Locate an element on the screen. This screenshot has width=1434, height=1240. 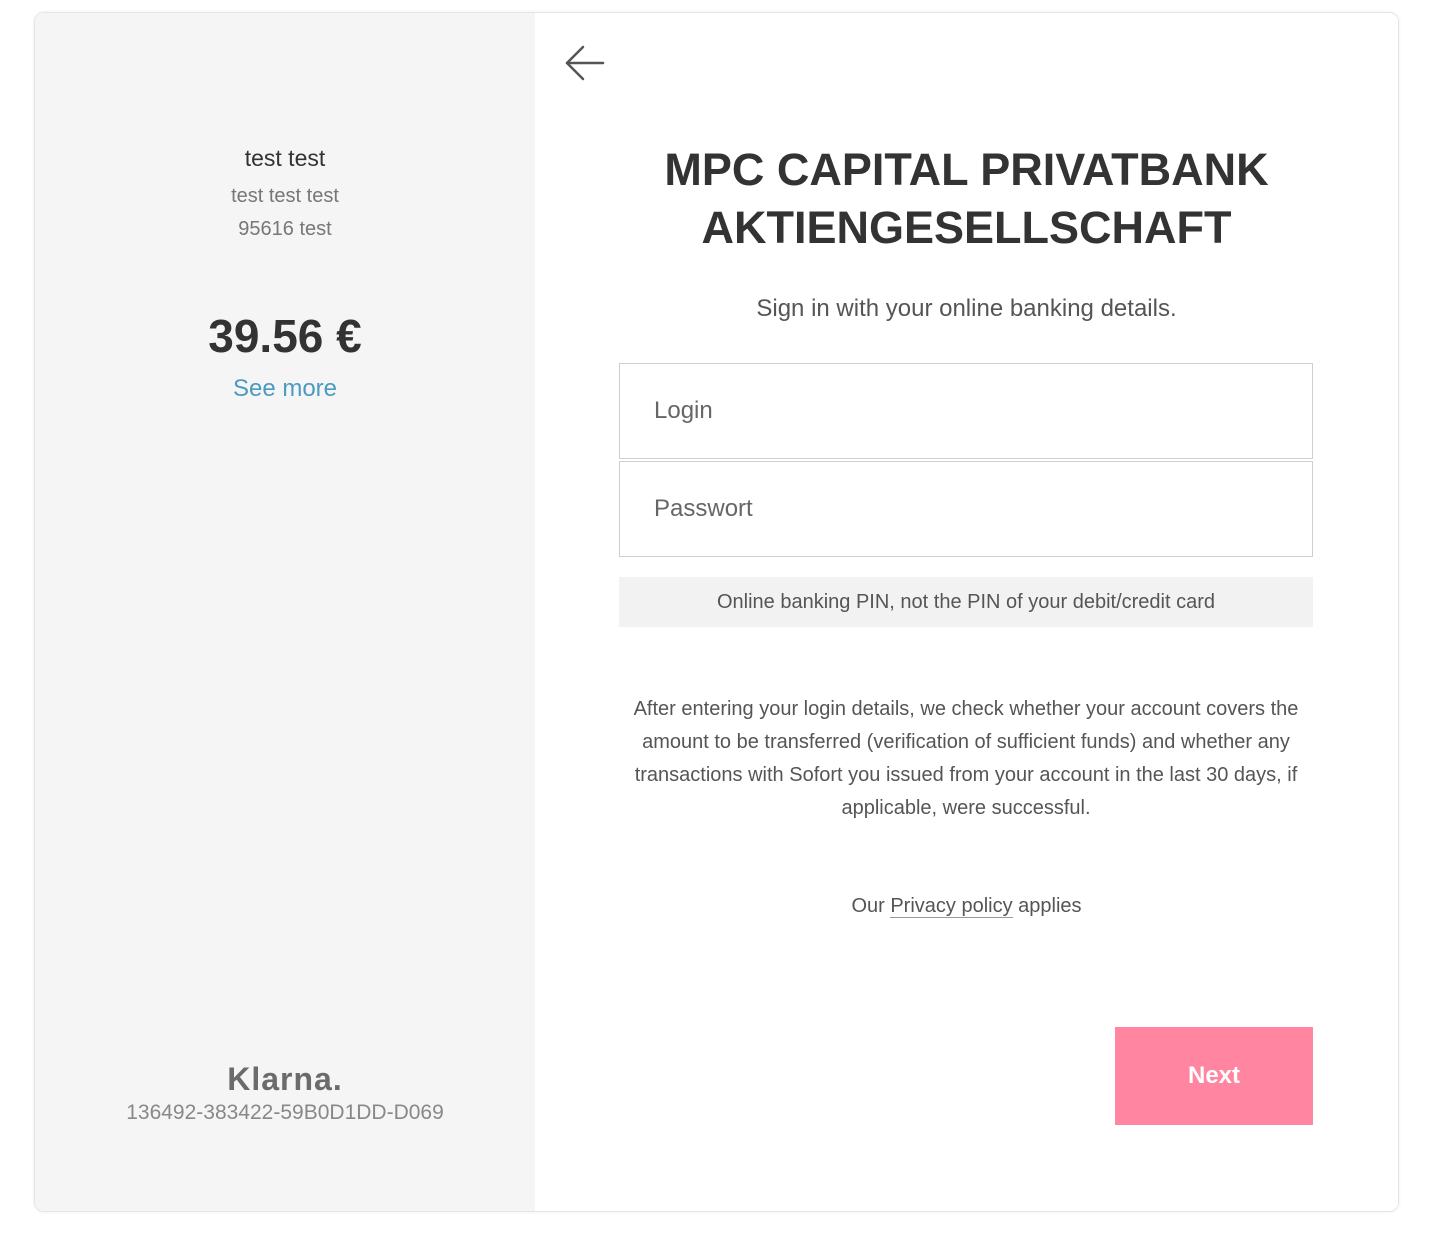
klarna-logo: Klarna. is located at coordinates (285, 1079).